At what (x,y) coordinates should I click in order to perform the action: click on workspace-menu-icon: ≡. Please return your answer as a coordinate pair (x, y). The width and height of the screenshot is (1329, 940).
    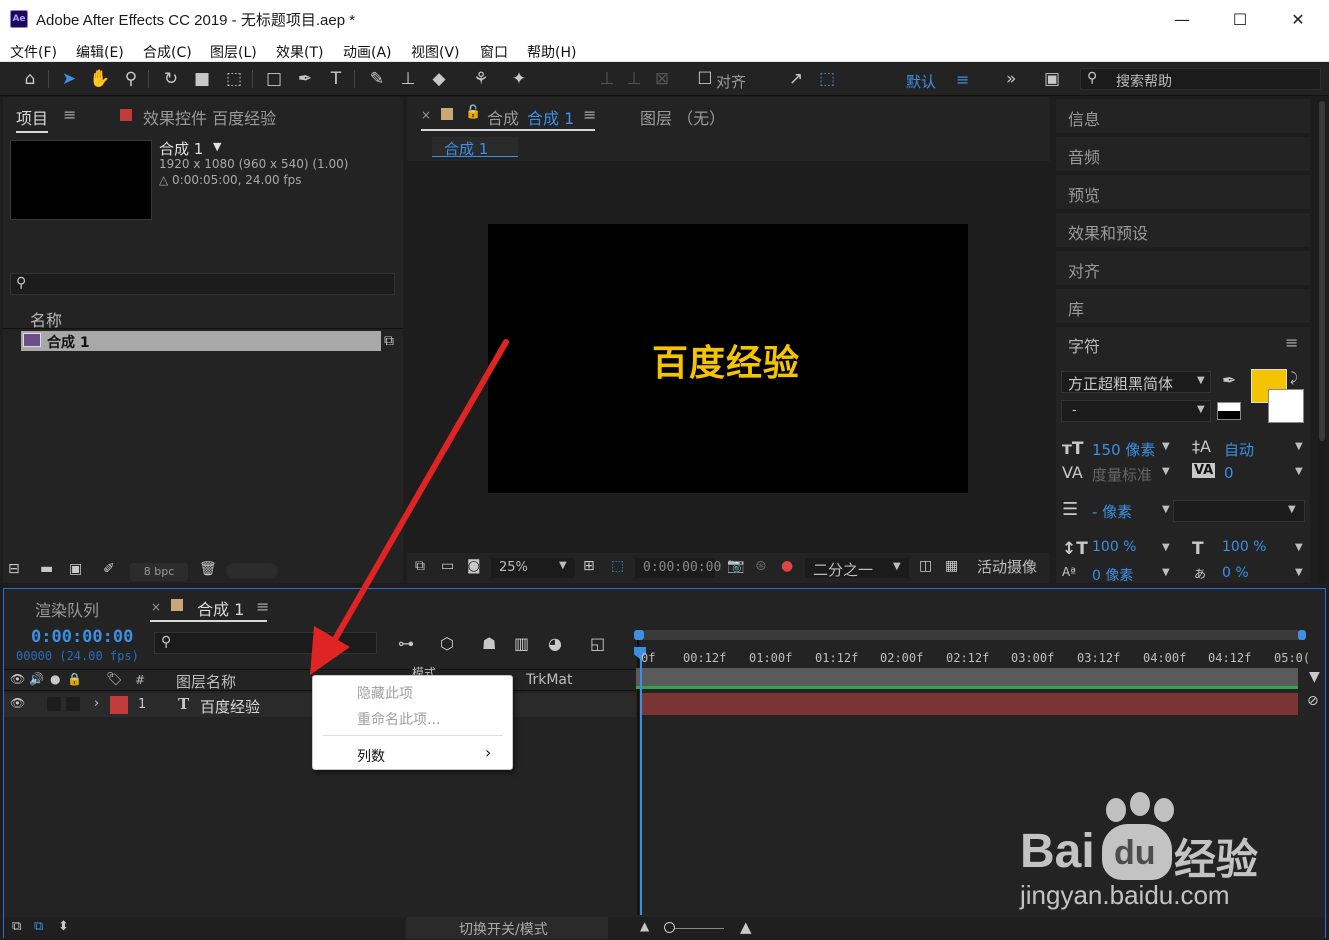
    Looking at the image, I should click on (962, 79).